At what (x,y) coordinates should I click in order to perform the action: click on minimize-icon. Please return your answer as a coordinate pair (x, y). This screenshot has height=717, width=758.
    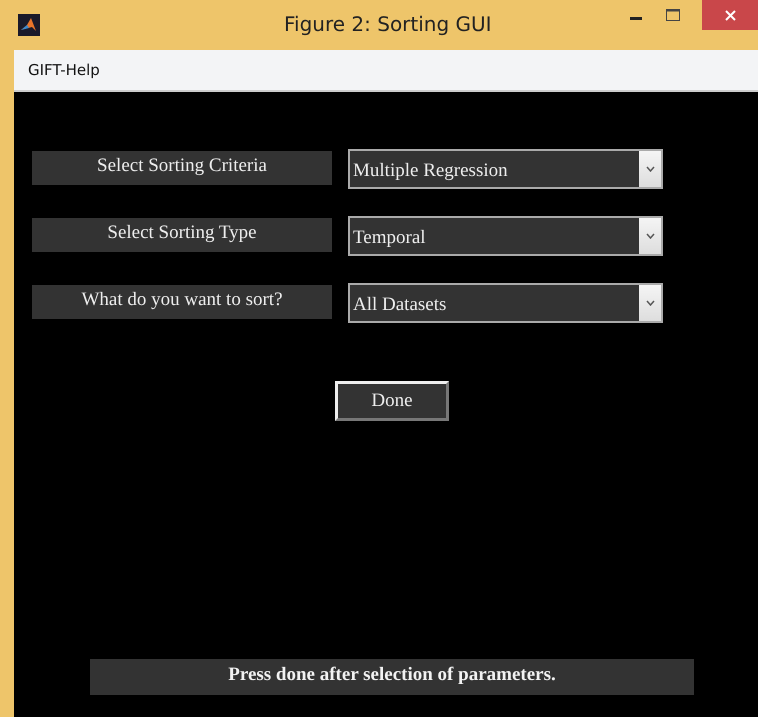
    Looking at the image, I should click on (636, 19).